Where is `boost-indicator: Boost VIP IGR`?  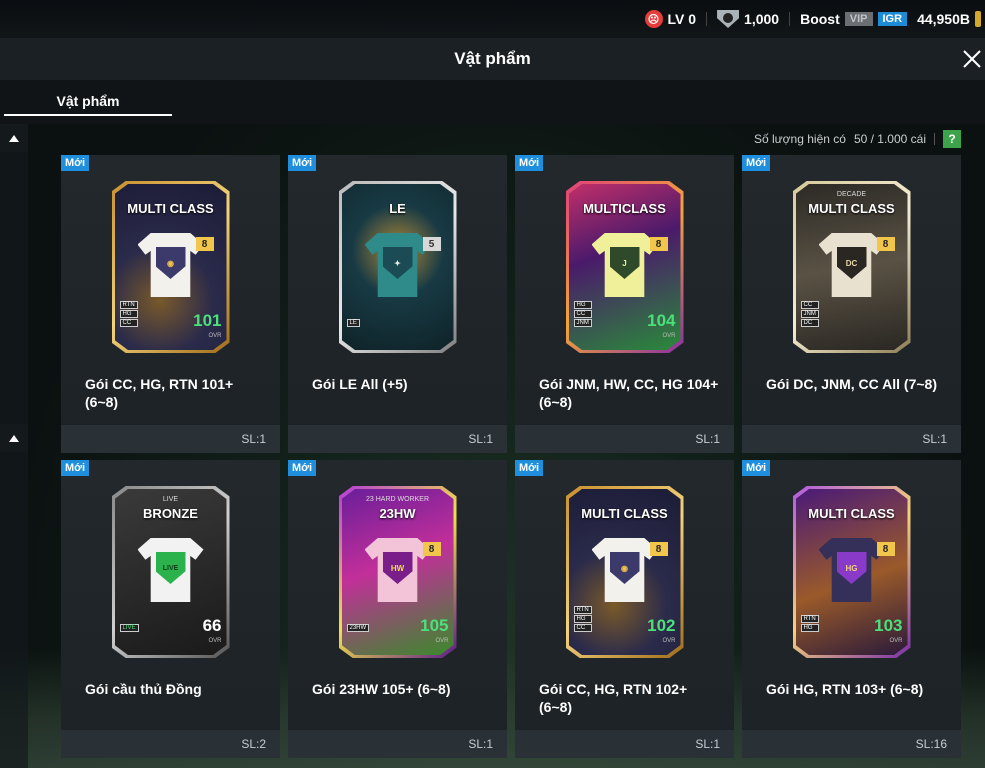
boost-indicator: Boost VIP IGR is located at coordinates (854, 19).